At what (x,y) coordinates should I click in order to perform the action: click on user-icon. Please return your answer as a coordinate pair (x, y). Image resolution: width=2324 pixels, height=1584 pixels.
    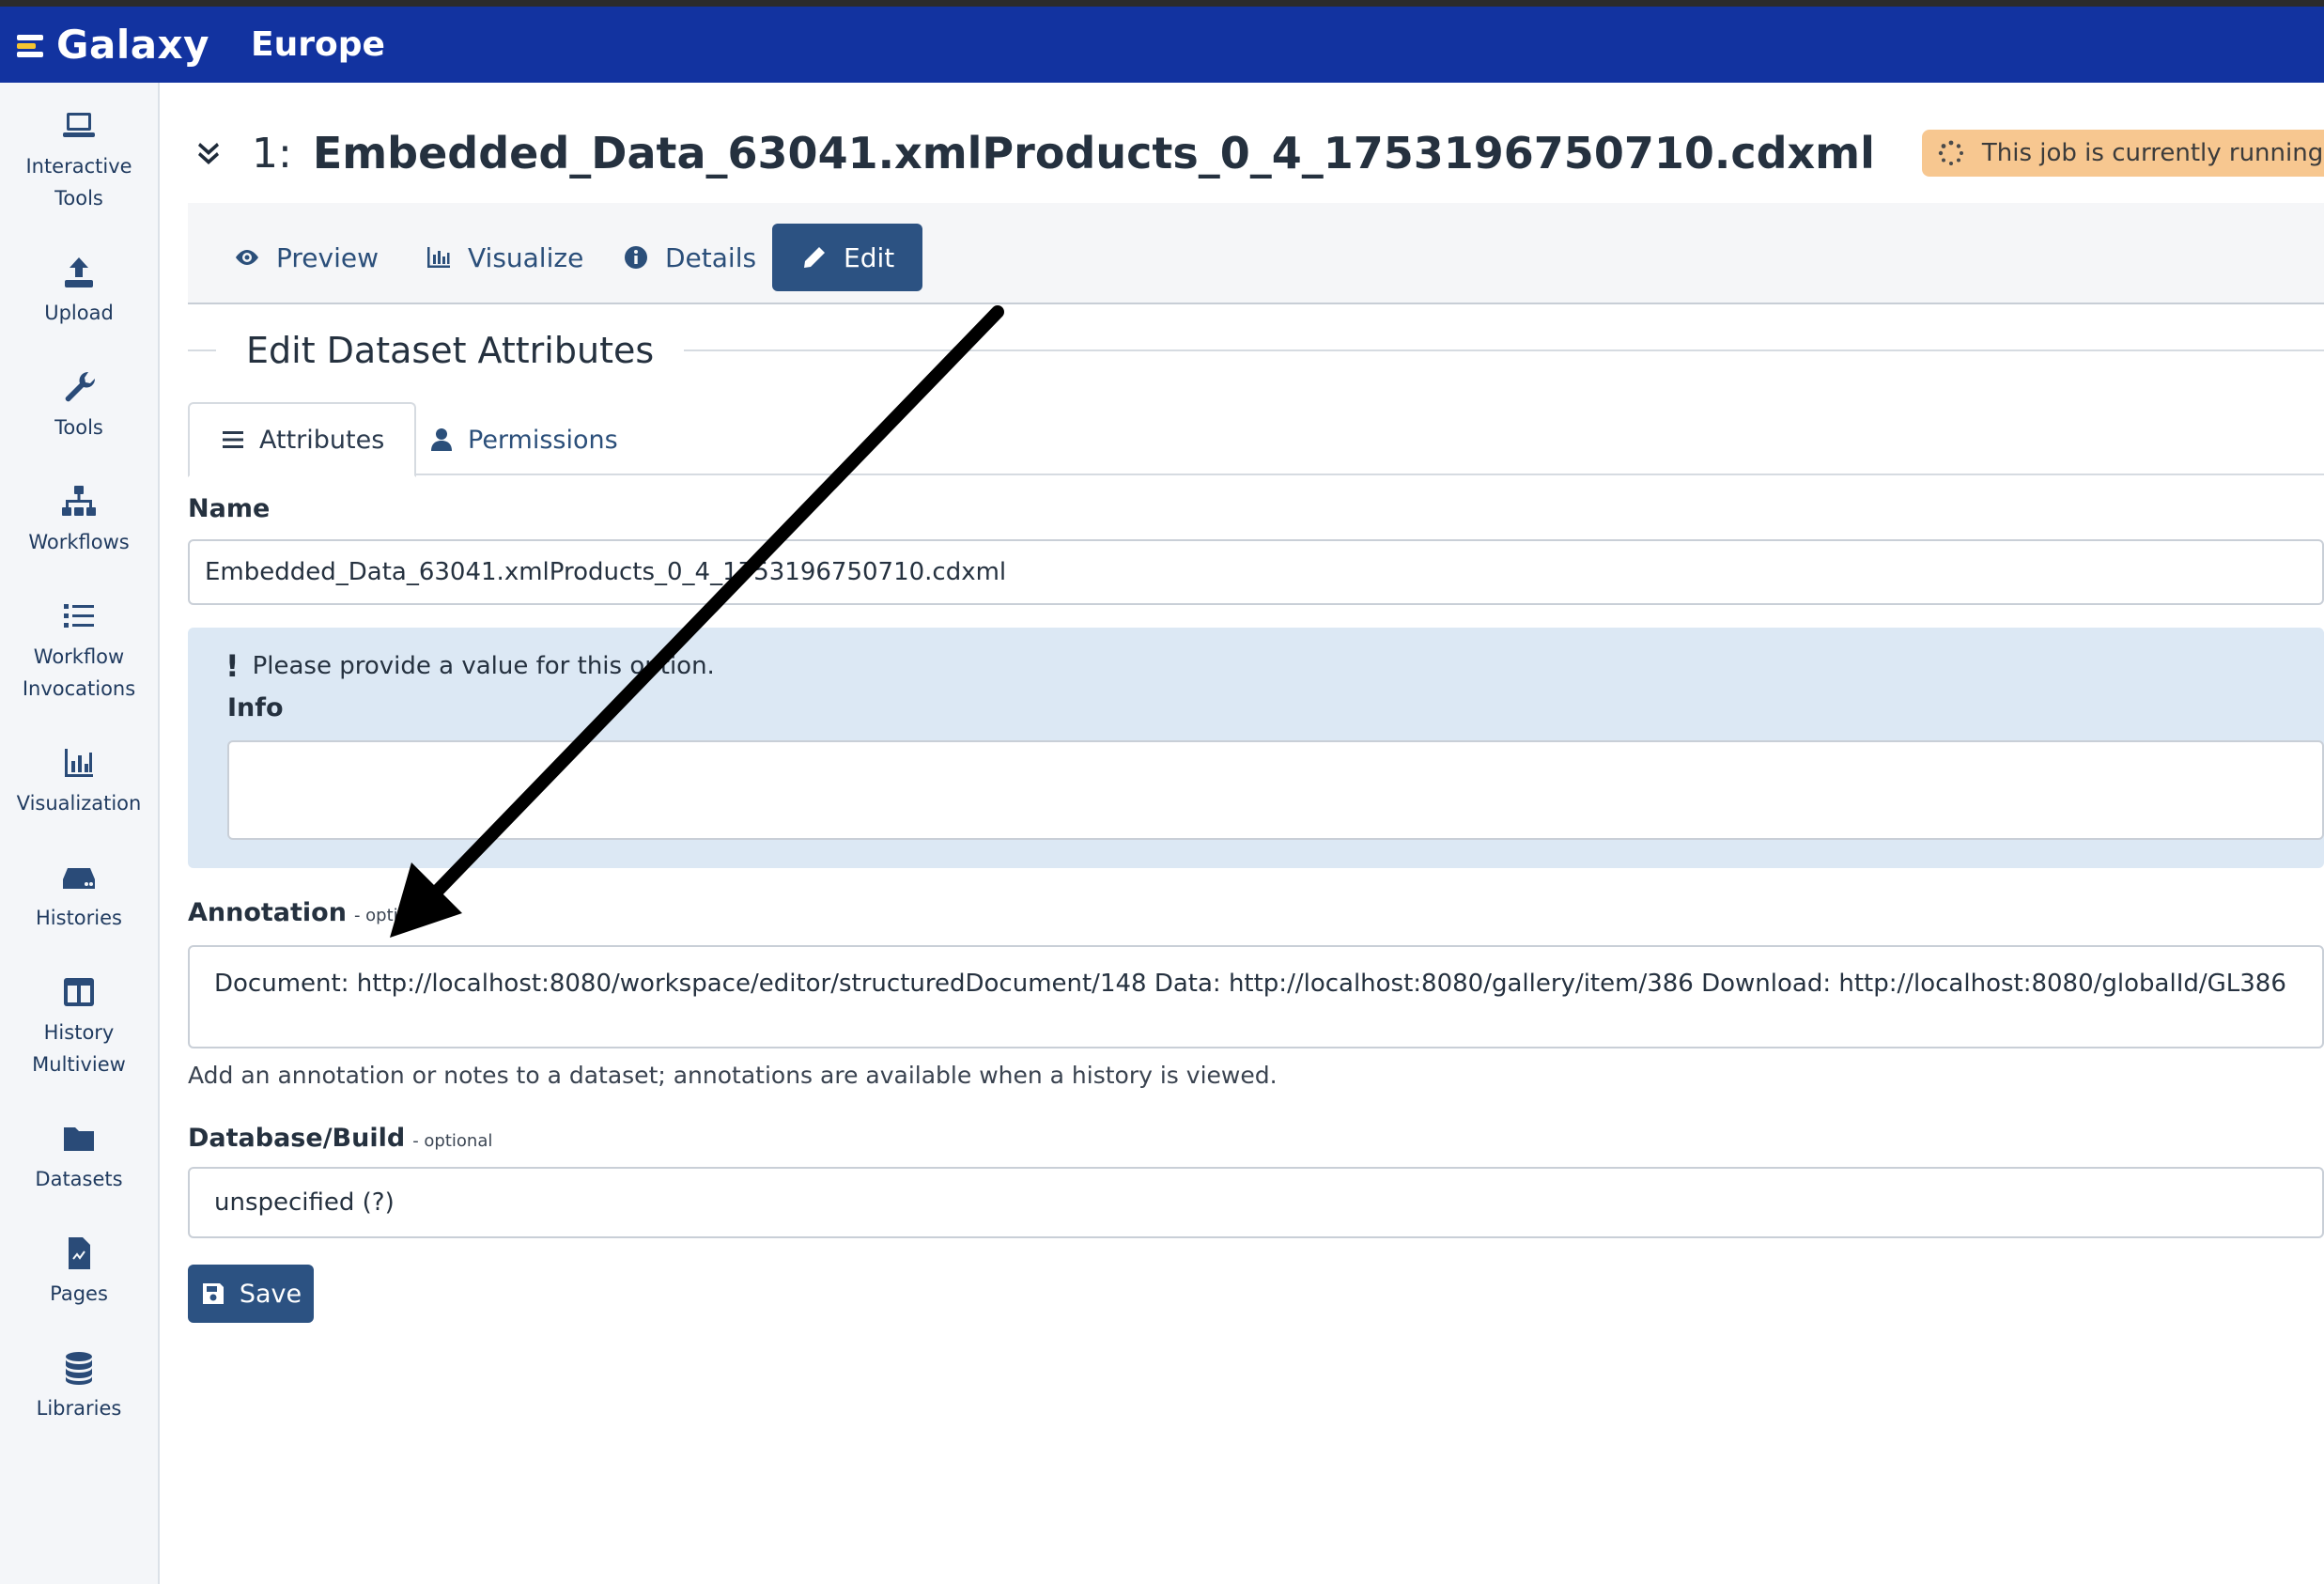
    Looking at the image, I should click on (441, 439).